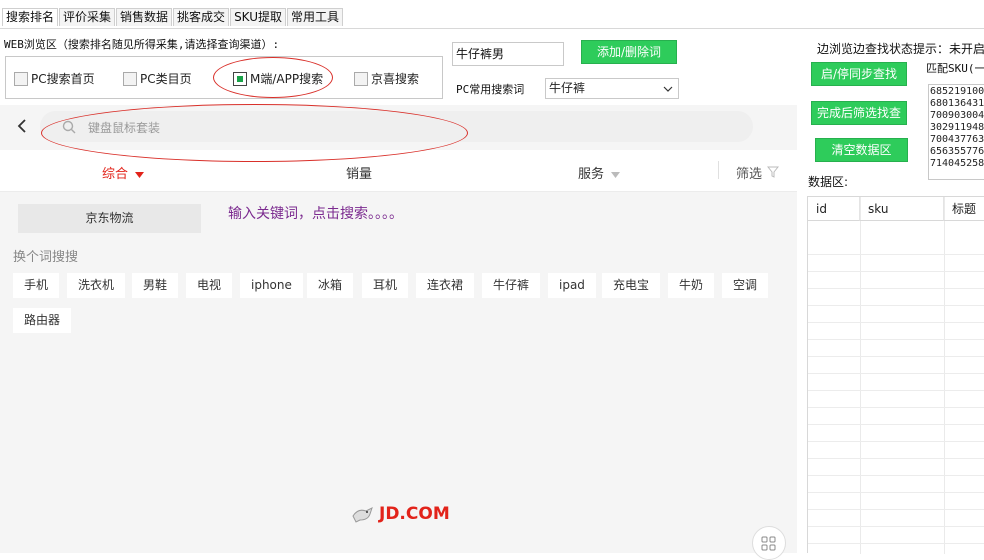  I want to click on hot-word-chip: ipad, so click(572, 285).